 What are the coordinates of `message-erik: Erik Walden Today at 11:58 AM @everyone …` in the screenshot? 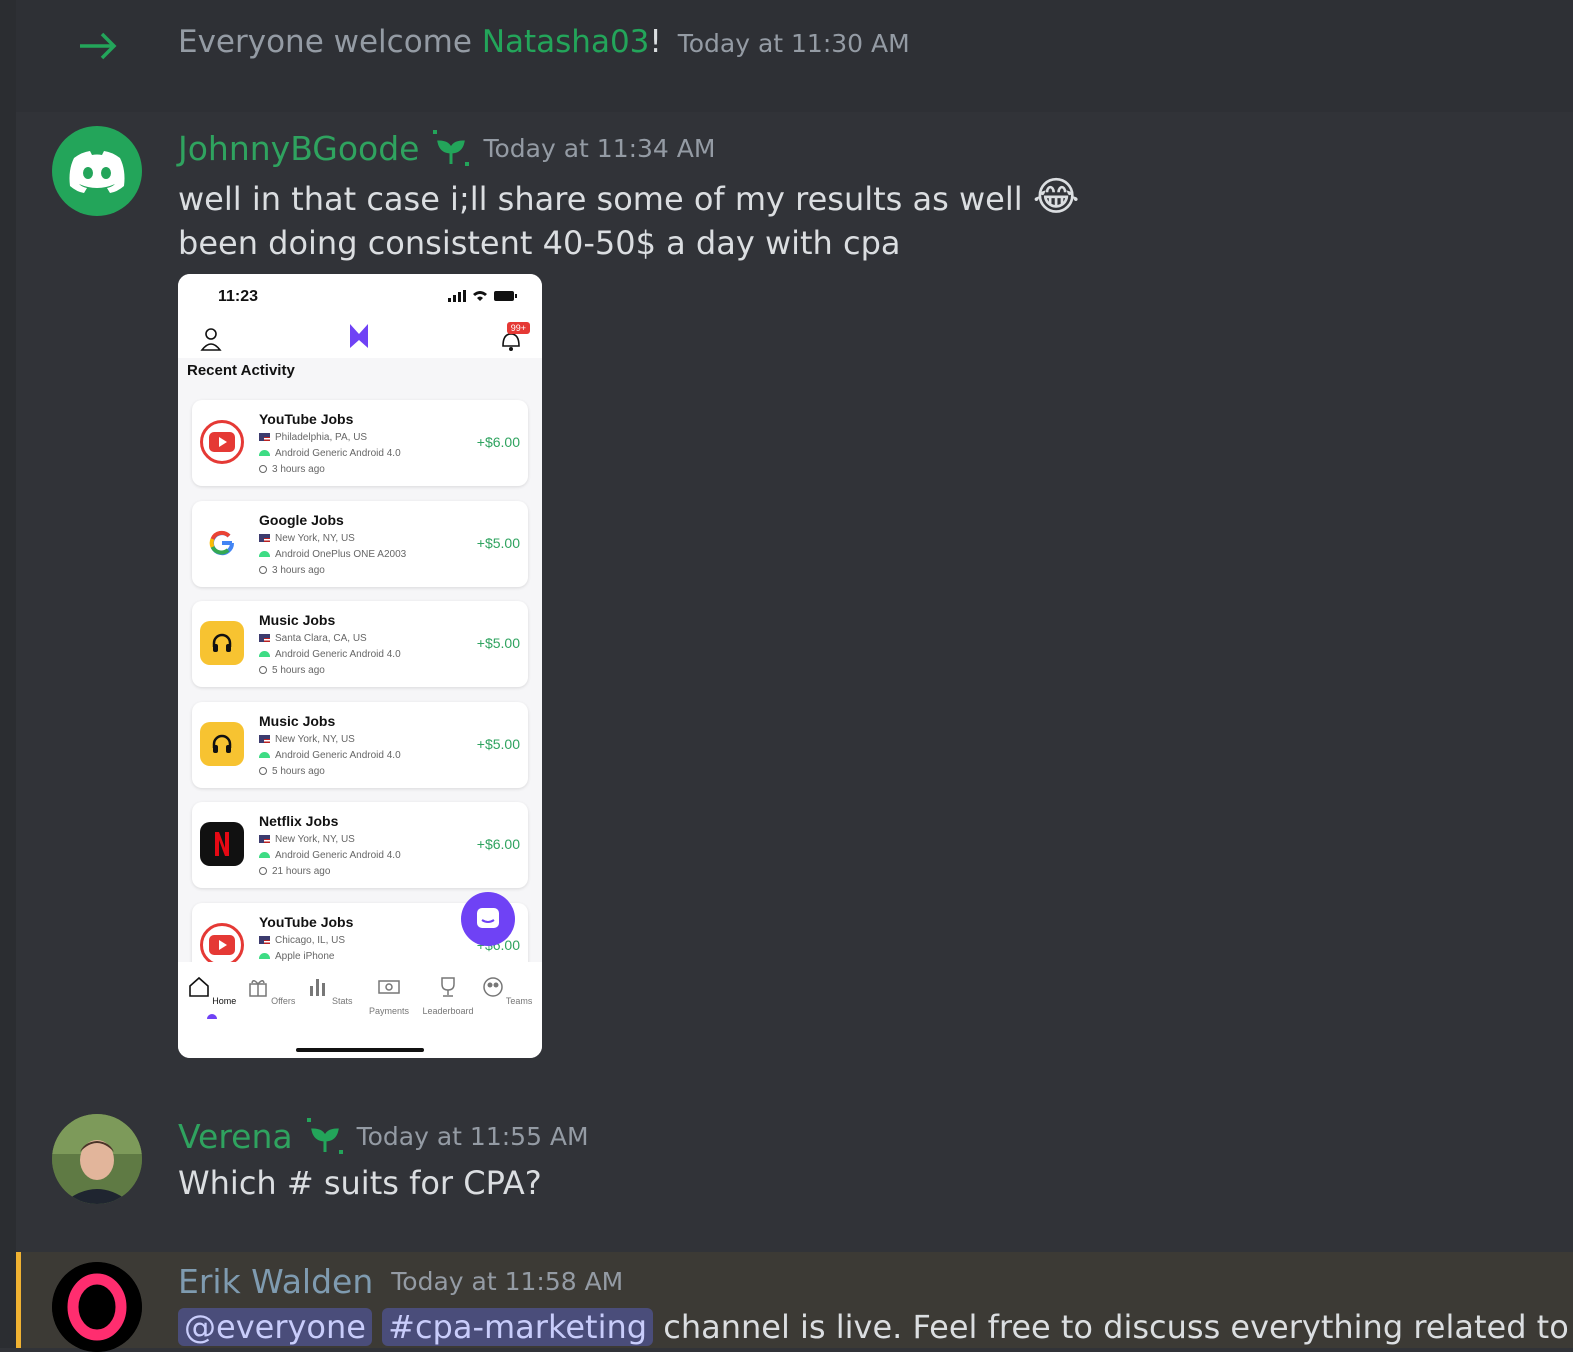 It's located at (794, 1302).